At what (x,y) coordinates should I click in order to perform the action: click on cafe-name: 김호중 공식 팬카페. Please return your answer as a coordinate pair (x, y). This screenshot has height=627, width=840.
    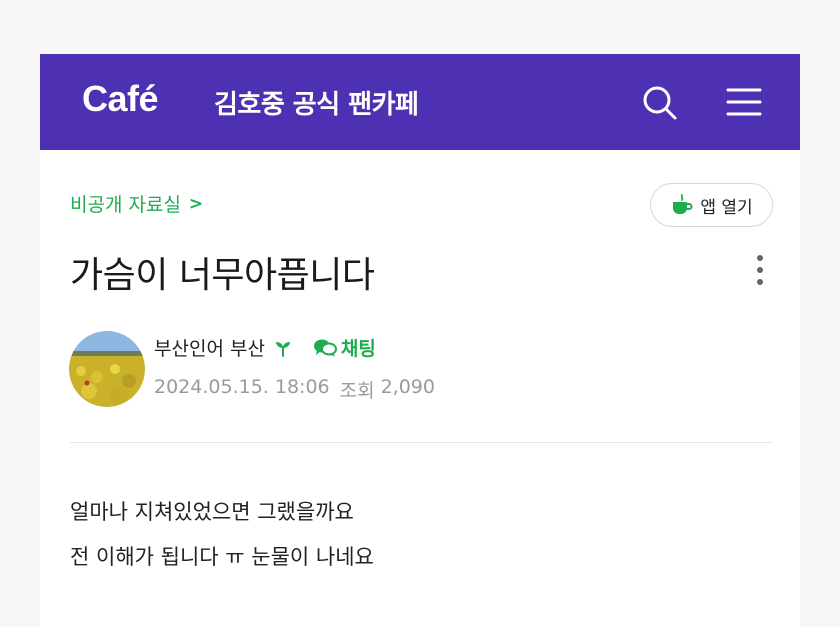
    Looking at the image, I should click on (316, 102).